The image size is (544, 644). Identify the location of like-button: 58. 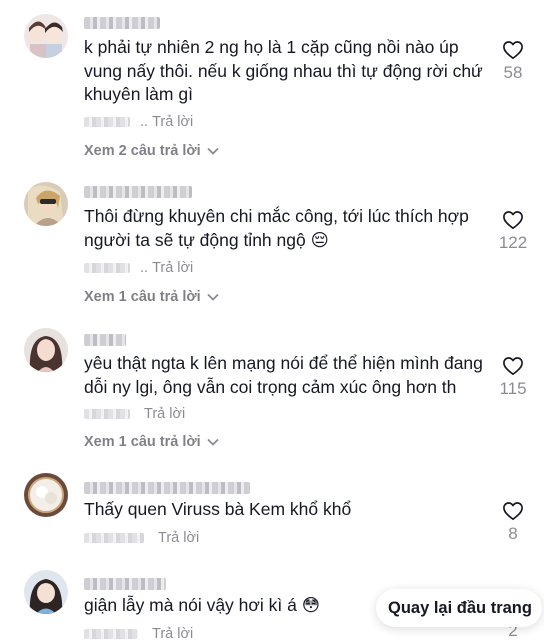
(513, 61).